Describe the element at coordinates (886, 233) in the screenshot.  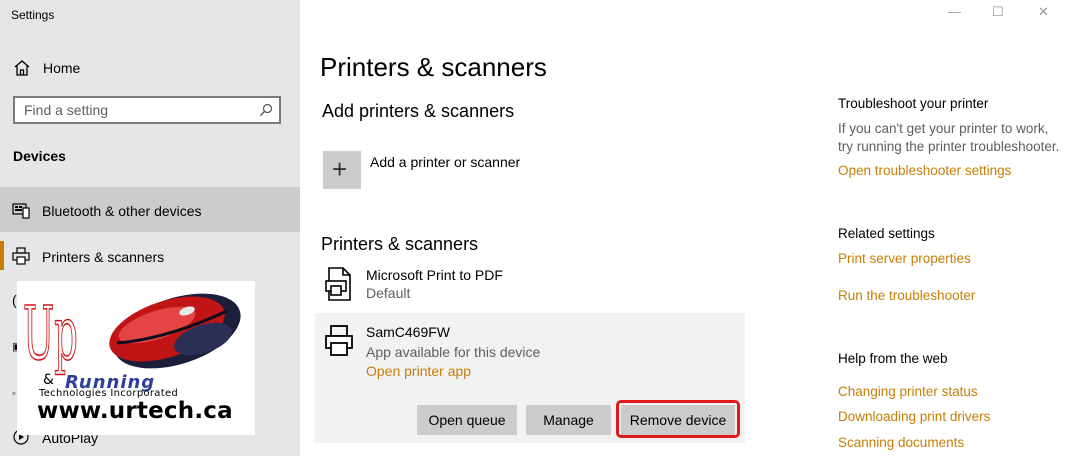
I see `related-settings-heading: Related settings` at that location.